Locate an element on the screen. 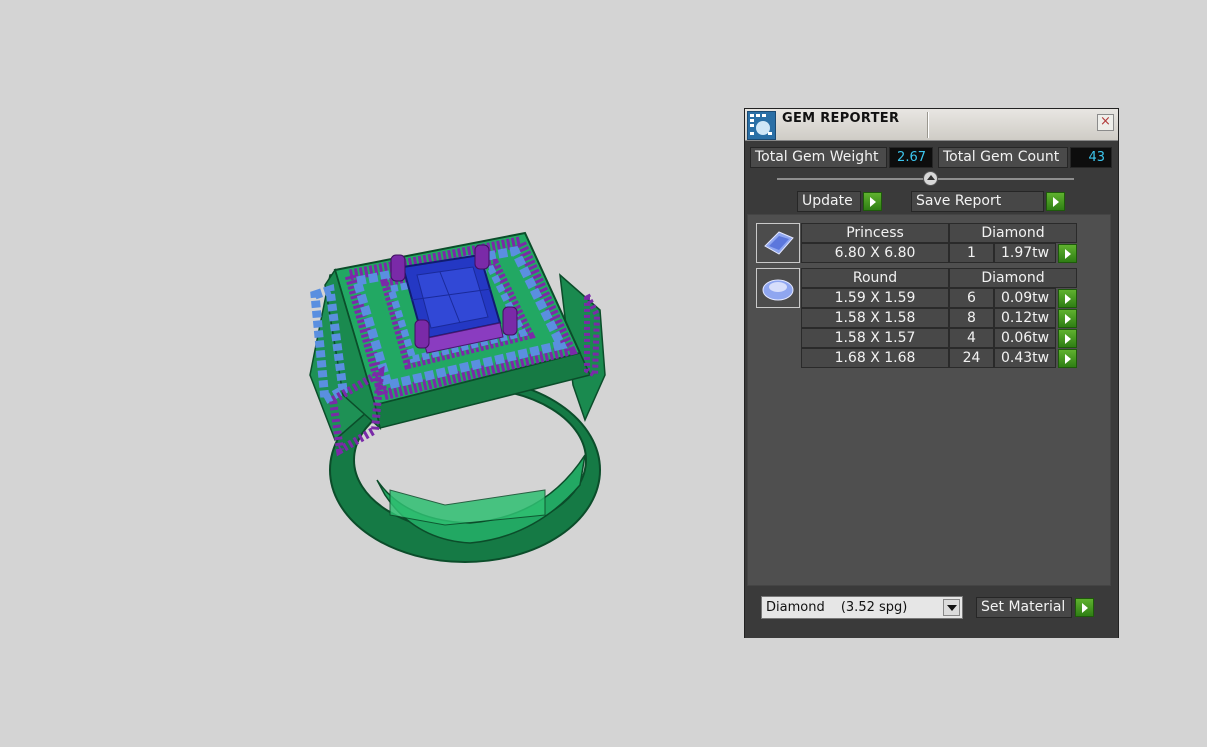  close-button: × is located at coordinates (1105, 122).